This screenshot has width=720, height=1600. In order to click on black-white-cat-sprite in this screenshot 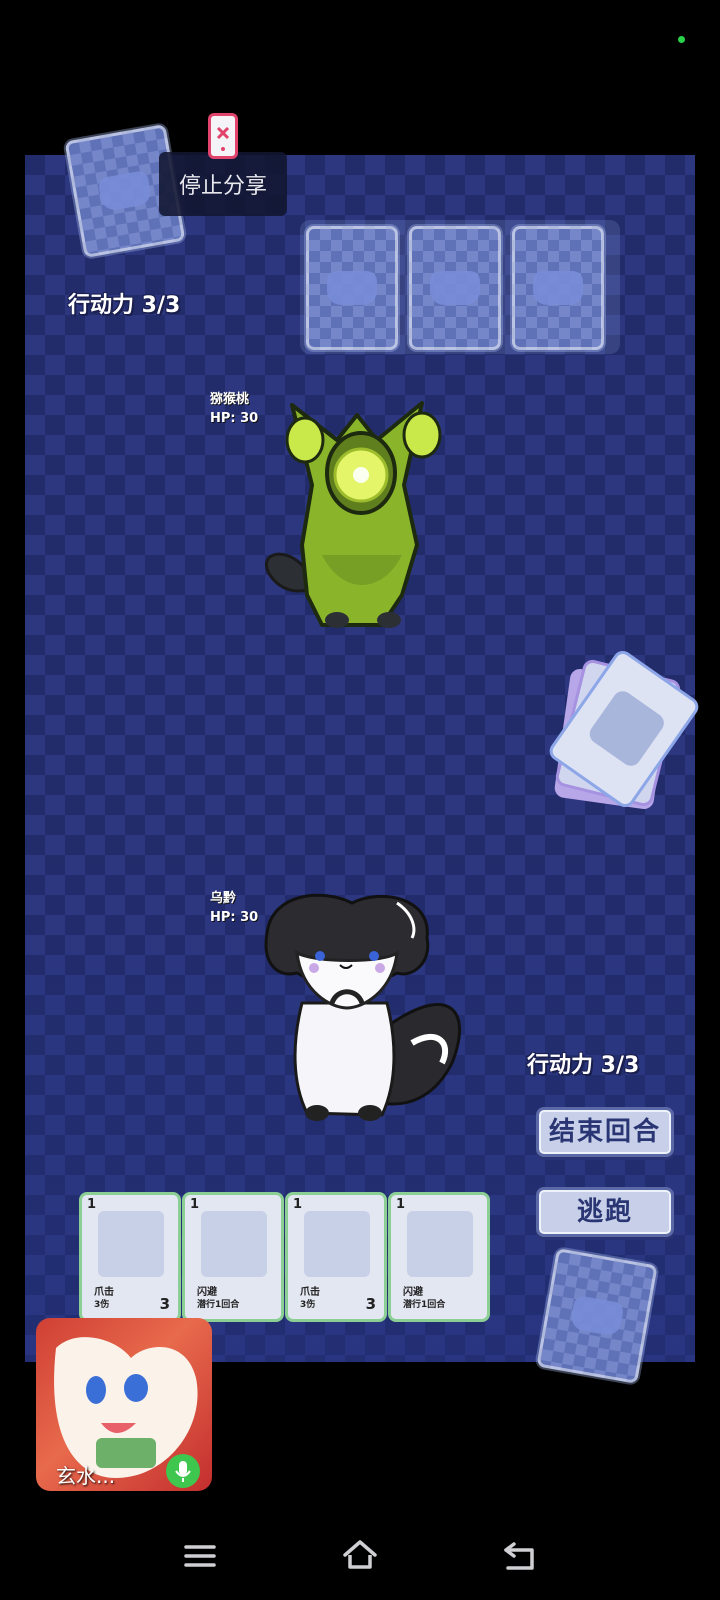, I will do `click(362, 1007)`.